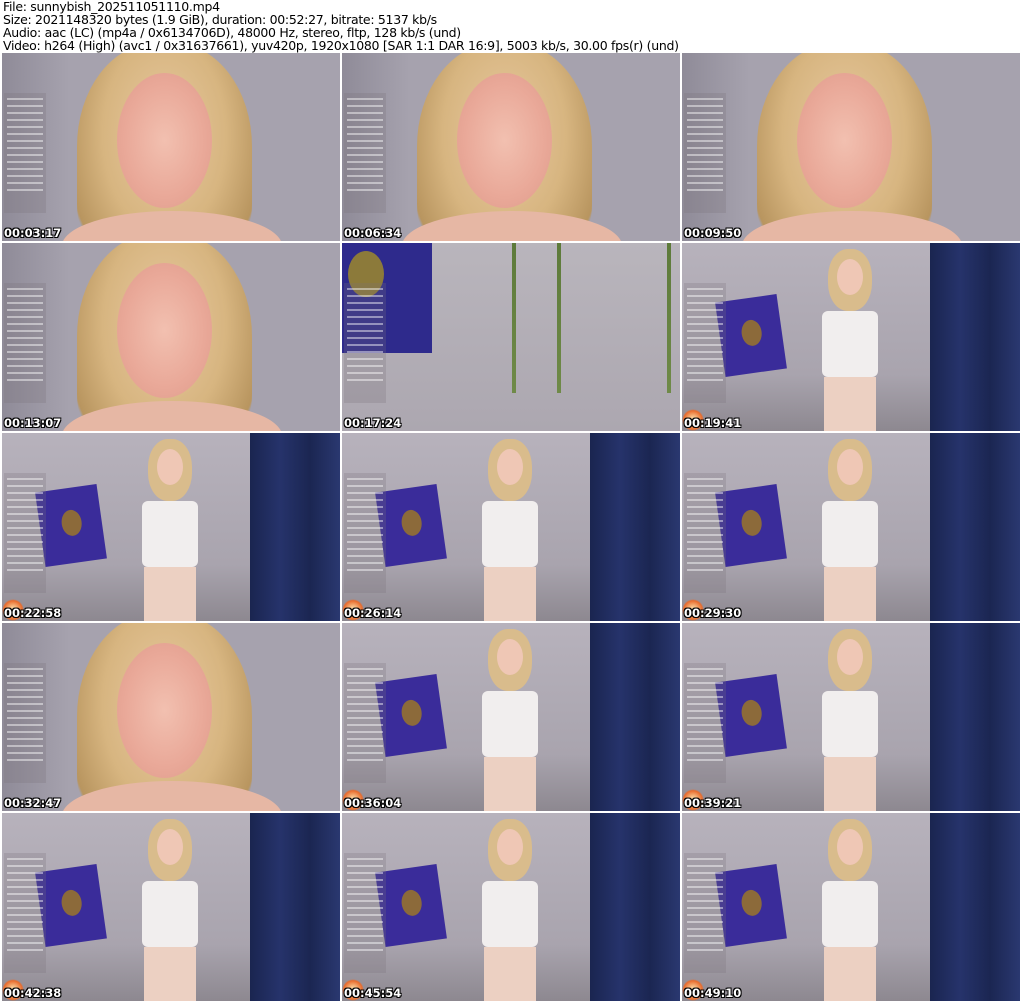 The height and width of the screenshot is (1003, 1024). What do you see at coordinates (713, 423) in the screenshot?
I see `frame-timestamp: 00:19:41` at bounding box center [713, 423].